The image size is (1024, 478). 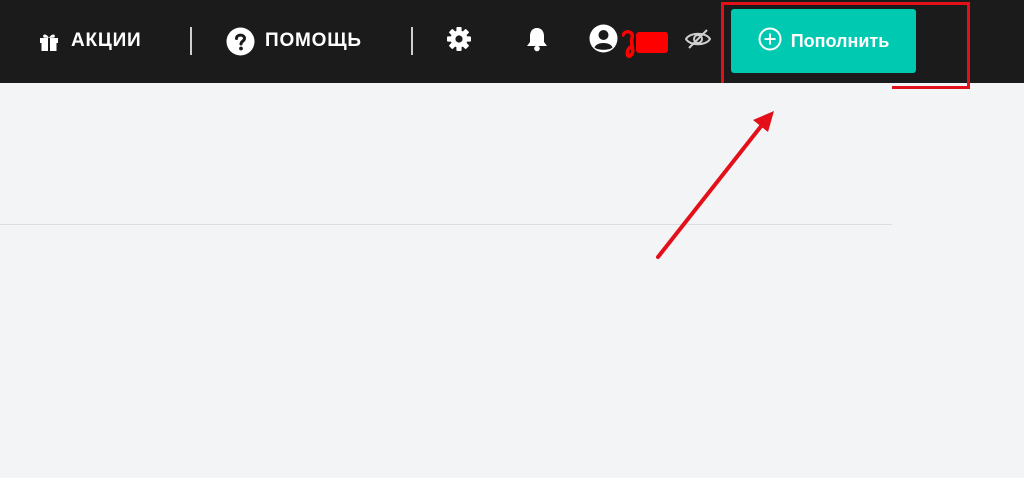 What do you see at coordinates (715, 185) in the screenshot?
I see `annotation-arrow` at bounding box center [715, 185].